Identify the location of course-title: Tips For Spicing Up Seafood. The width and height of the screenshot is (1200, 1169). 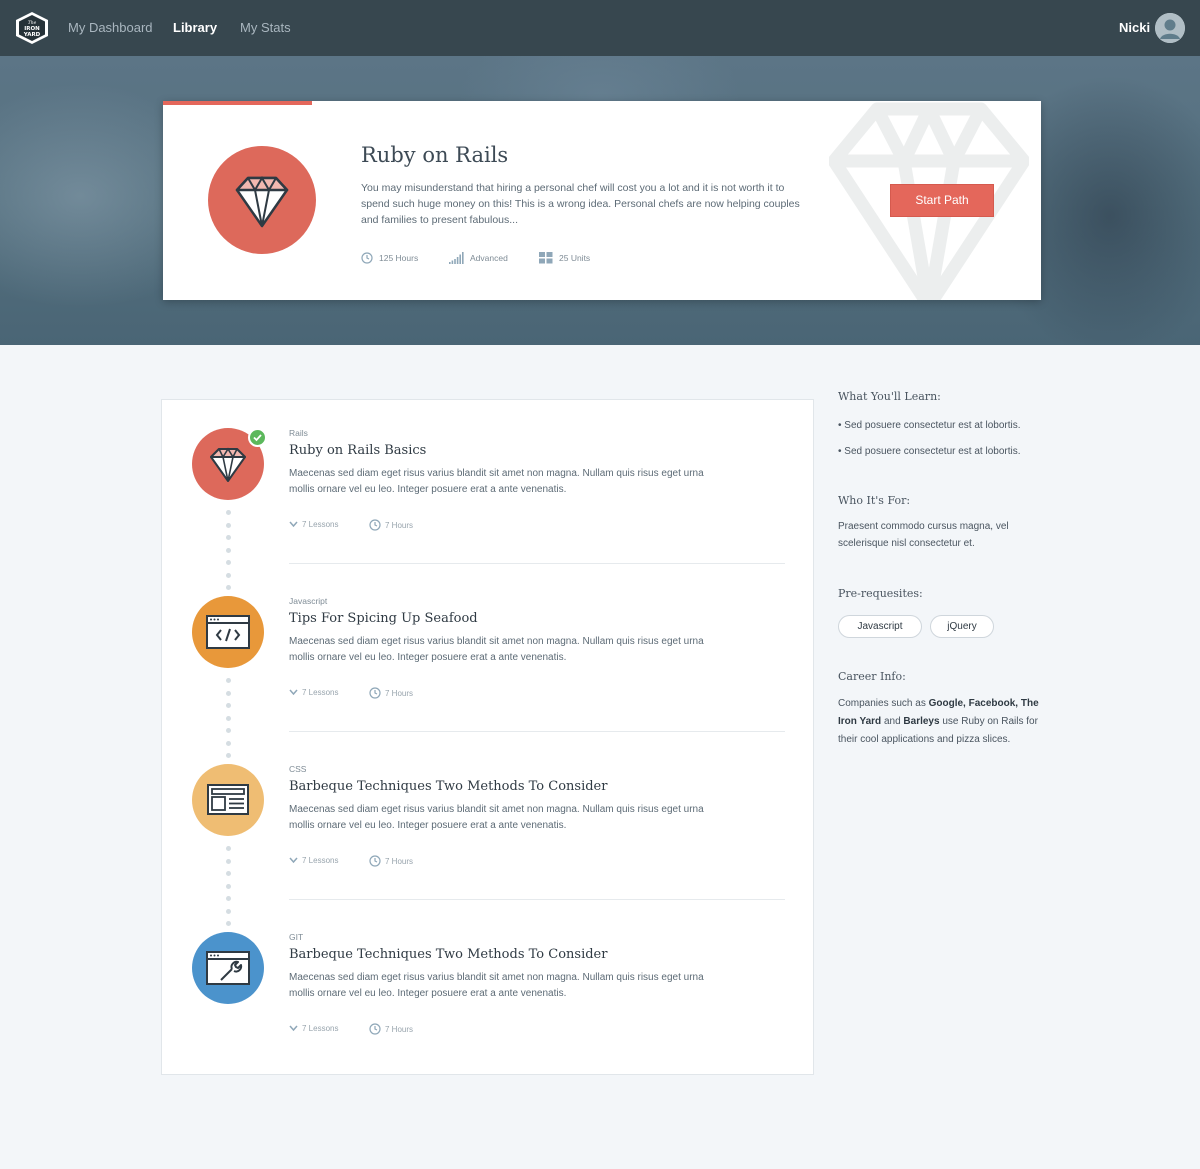
(383, 618).